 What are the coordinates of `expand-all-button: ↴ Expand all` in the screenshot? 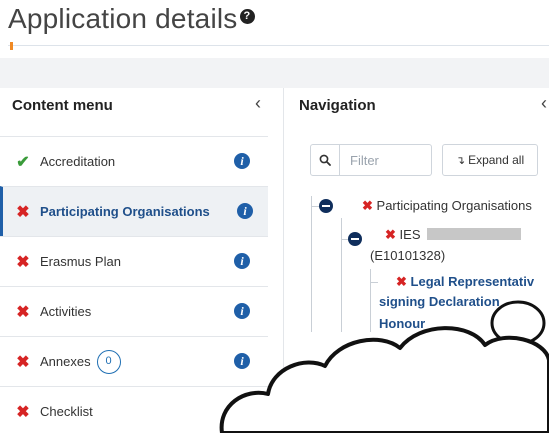 It's located at (490, 160).